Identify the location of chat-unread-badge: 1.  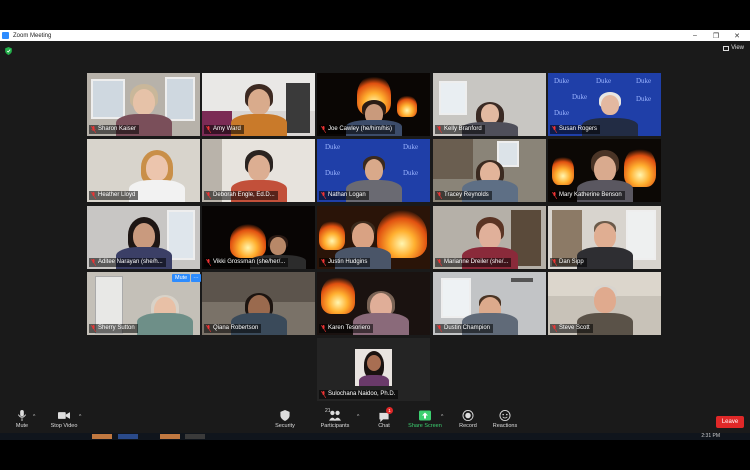
(389, 410).